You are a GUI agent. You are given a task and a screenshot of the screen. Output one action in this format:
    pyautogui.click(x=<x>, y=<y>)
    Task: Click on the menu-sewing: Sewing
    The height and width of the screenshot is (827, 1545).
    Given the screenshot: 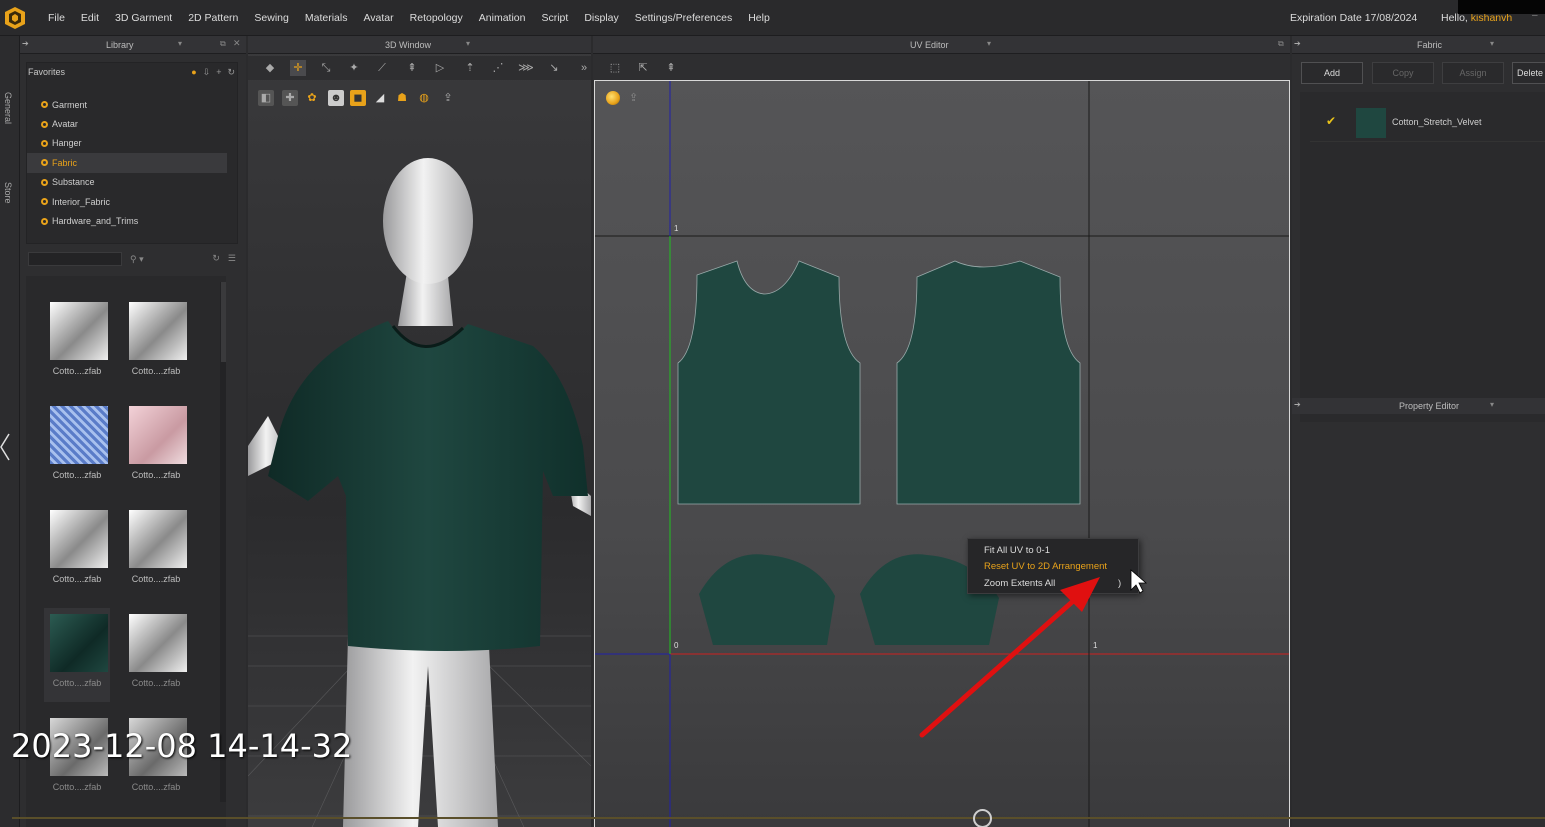 What is the action you would take?
    pyautogui.click(x=271, y=18)
    